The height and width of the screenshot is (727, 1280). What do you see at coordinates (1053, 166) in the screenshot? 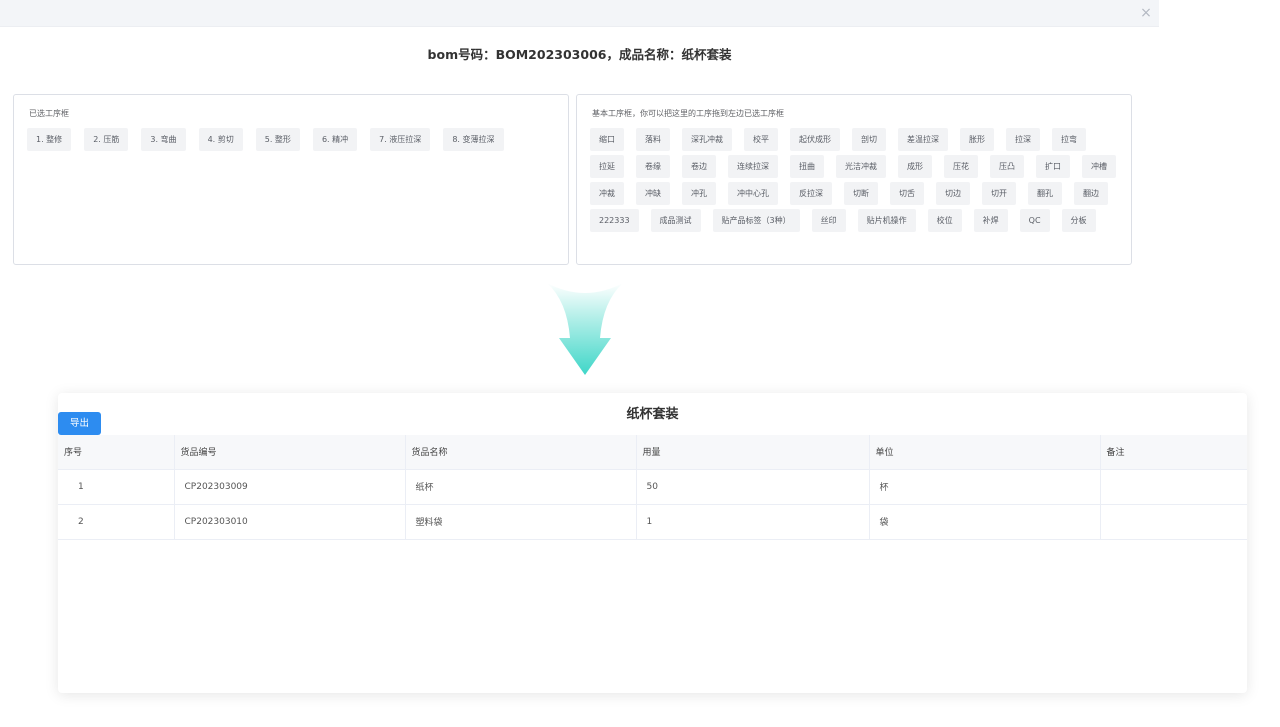
I see `basic-process-chip: 扩口` at bounding box center [1053, 166].